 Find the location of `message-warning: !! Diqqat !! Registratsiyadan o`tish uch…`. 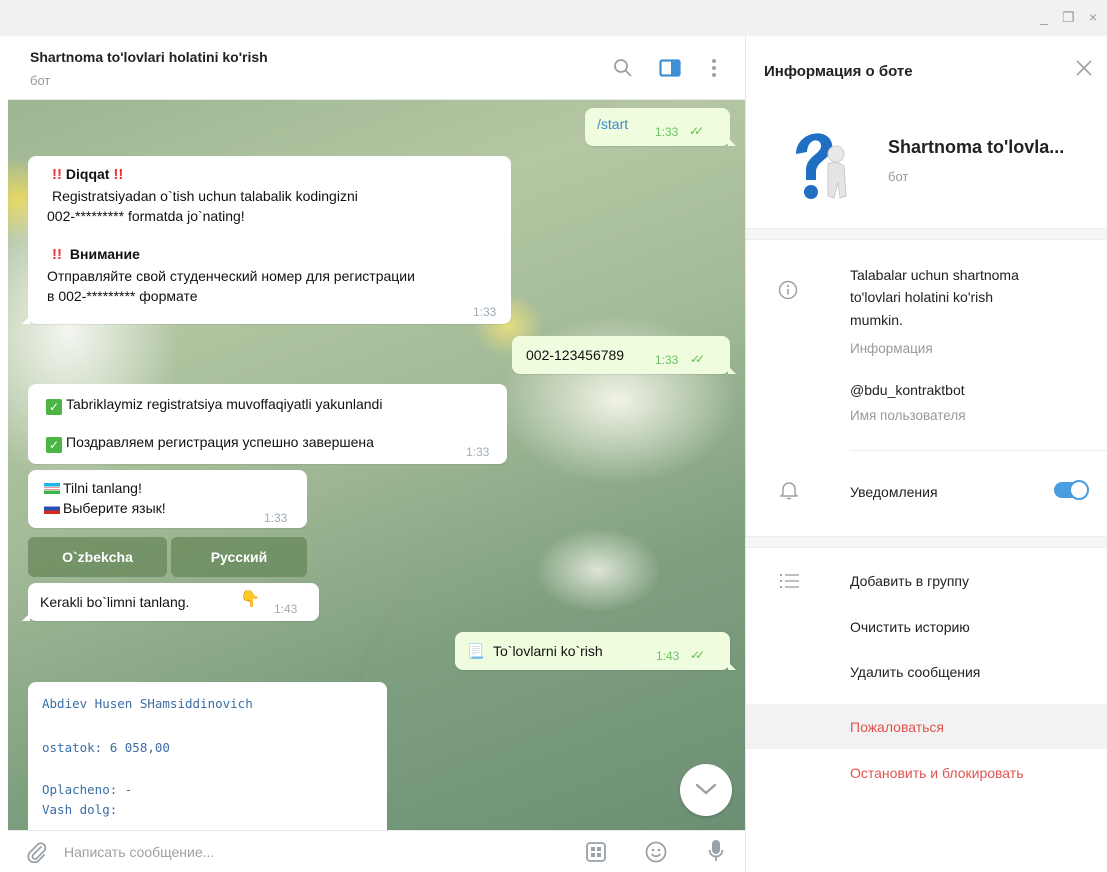

message-warning: !! Diqqat !! Registratsiyadan o`tish uch… is located at coordinates (266, 240).